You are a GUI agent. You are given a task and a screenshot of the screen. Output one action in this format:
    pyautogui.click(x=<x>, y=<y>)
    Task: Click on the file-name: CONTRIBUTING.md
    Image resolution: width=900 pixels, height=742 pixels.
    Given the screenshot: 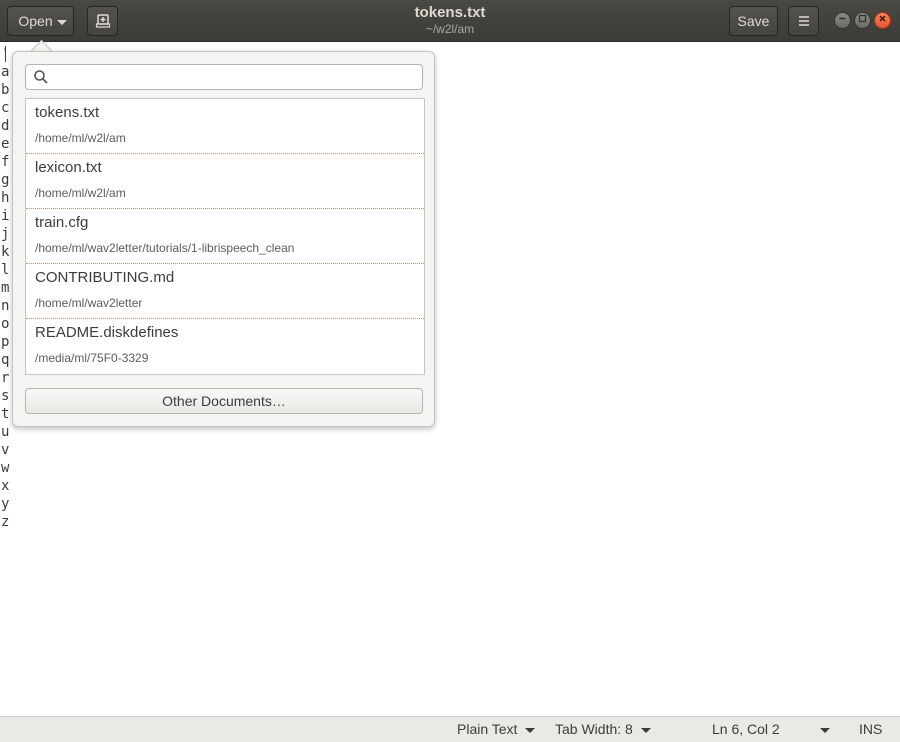 What is the action you would take?
    pyautogui.click(x=105, y=277)
    